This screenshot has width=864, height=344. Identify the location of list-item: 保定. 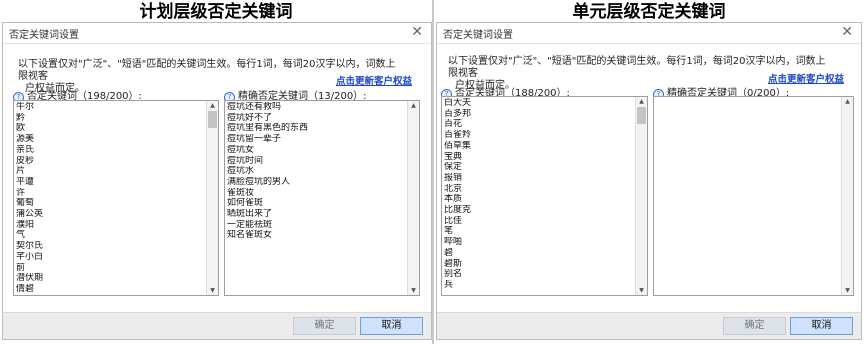
(453, 167).